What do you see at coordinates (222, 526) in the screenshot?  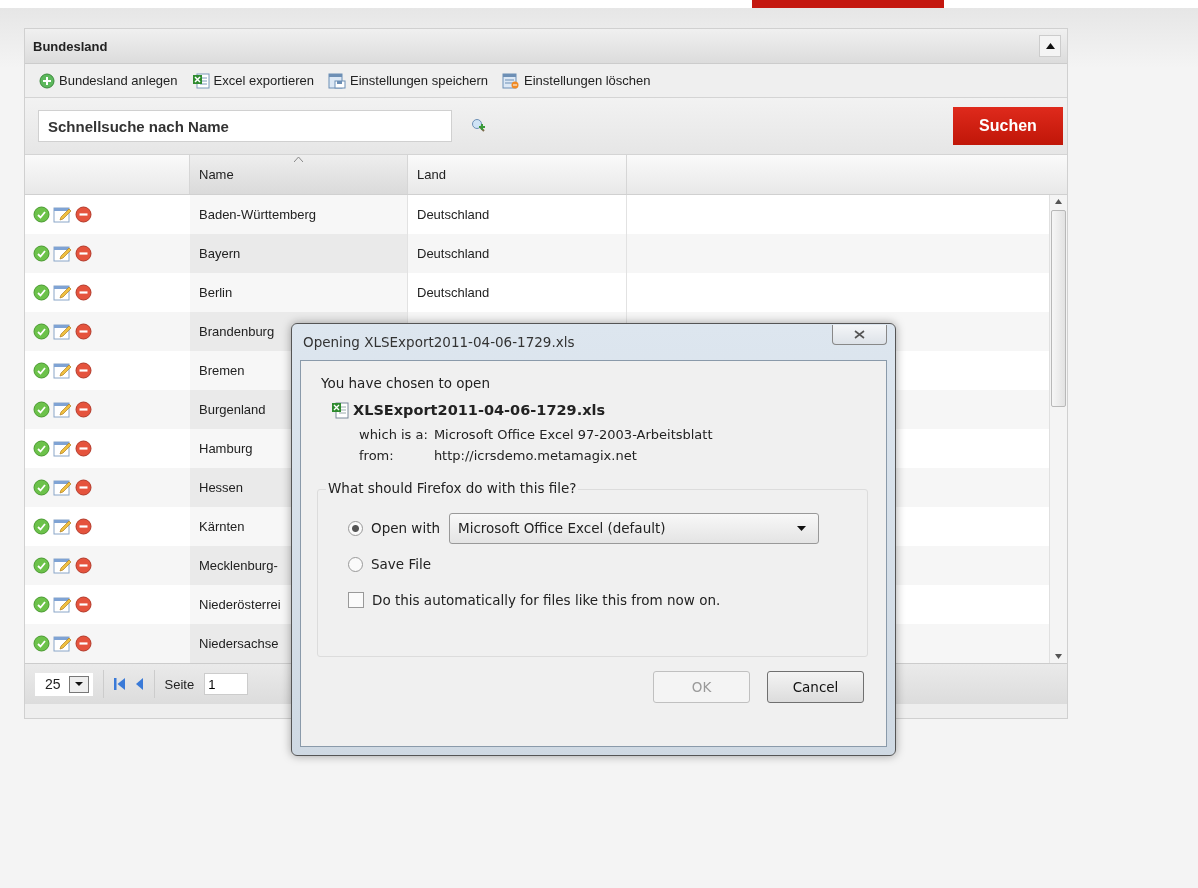 I see `table-cell: Kärnten` at bounding box center [222, 526].